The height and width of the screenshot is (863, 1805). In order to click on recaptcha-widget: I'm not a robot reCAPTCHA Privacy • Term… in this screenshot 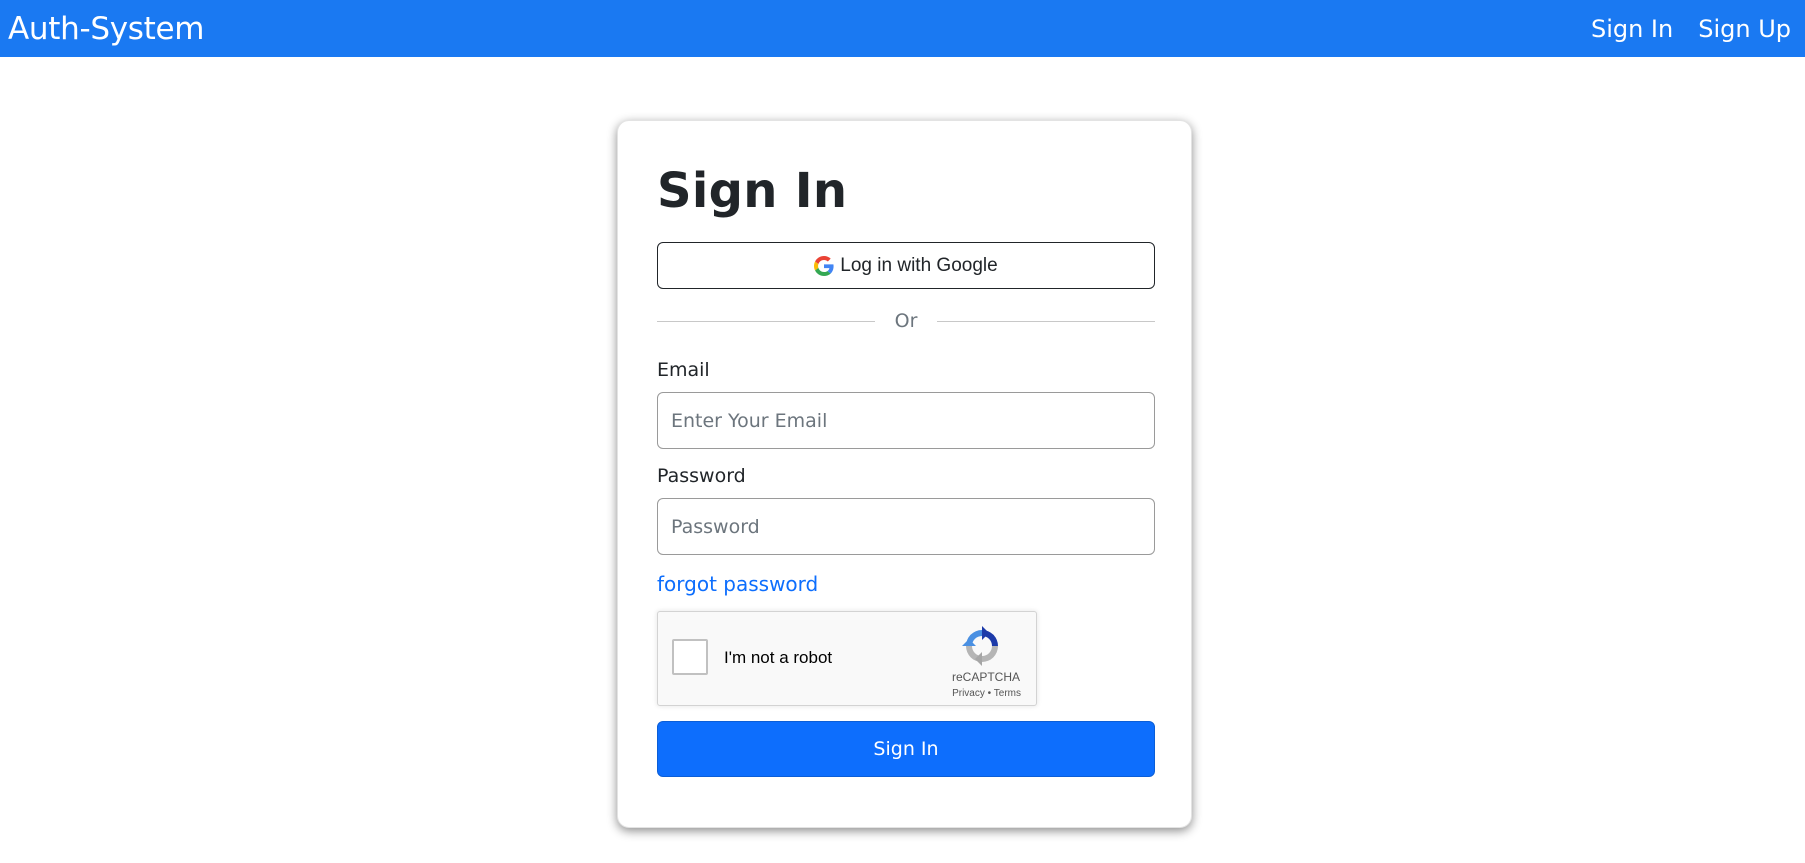, I will do `click(847, 658)`.